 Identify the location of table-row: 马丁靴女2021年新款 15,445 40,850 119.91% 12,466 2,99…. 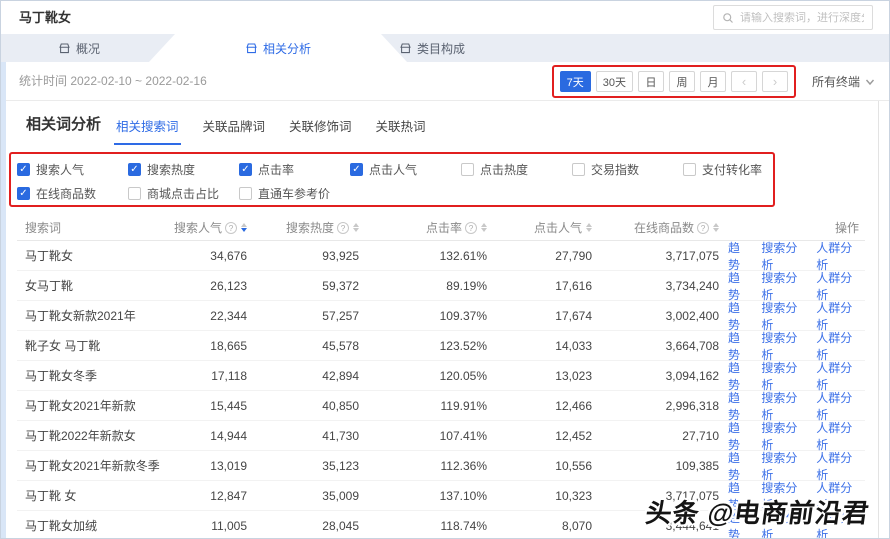
(441, 406).